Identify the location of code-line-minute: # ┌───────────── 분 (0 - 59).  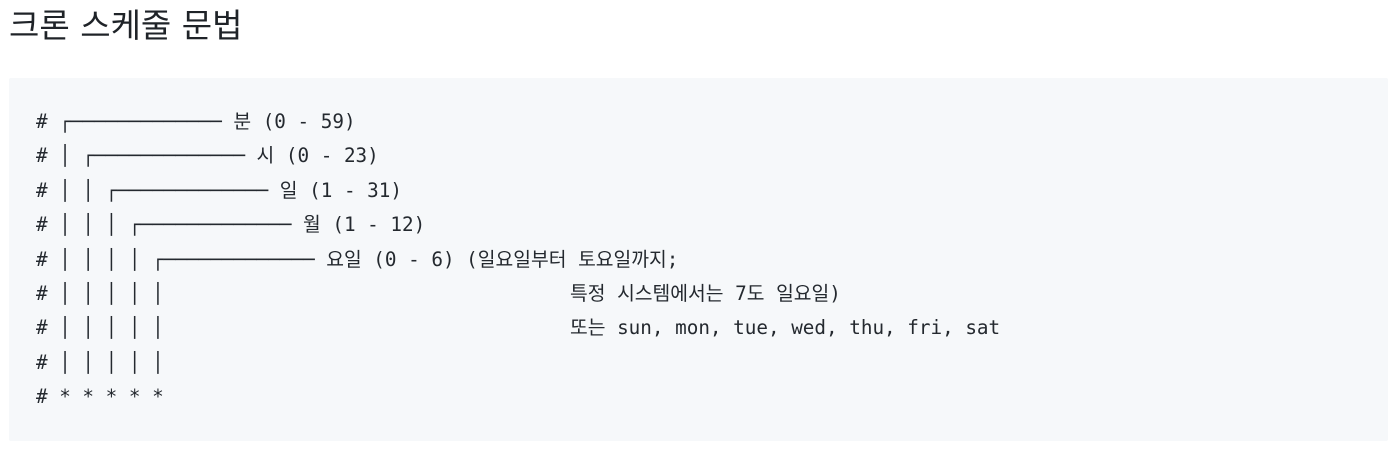
(196, 121).